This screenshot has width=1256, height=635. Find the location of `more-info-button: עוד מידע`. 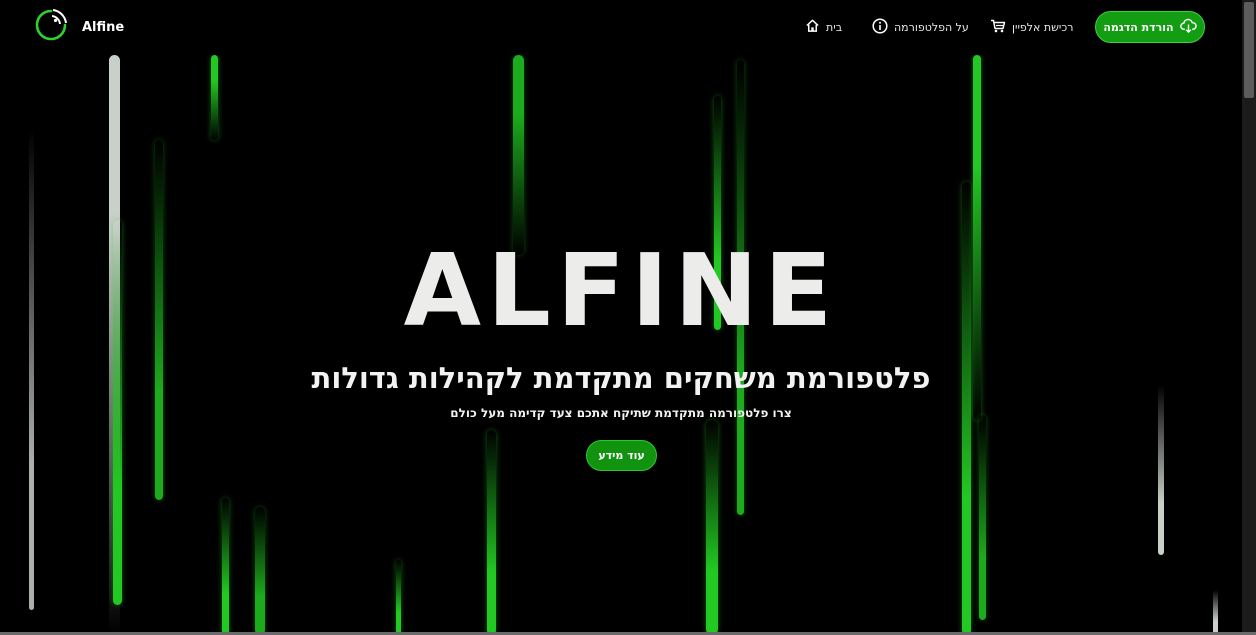

more-info-button: עוד מידע is located at coordinates (621, 455).